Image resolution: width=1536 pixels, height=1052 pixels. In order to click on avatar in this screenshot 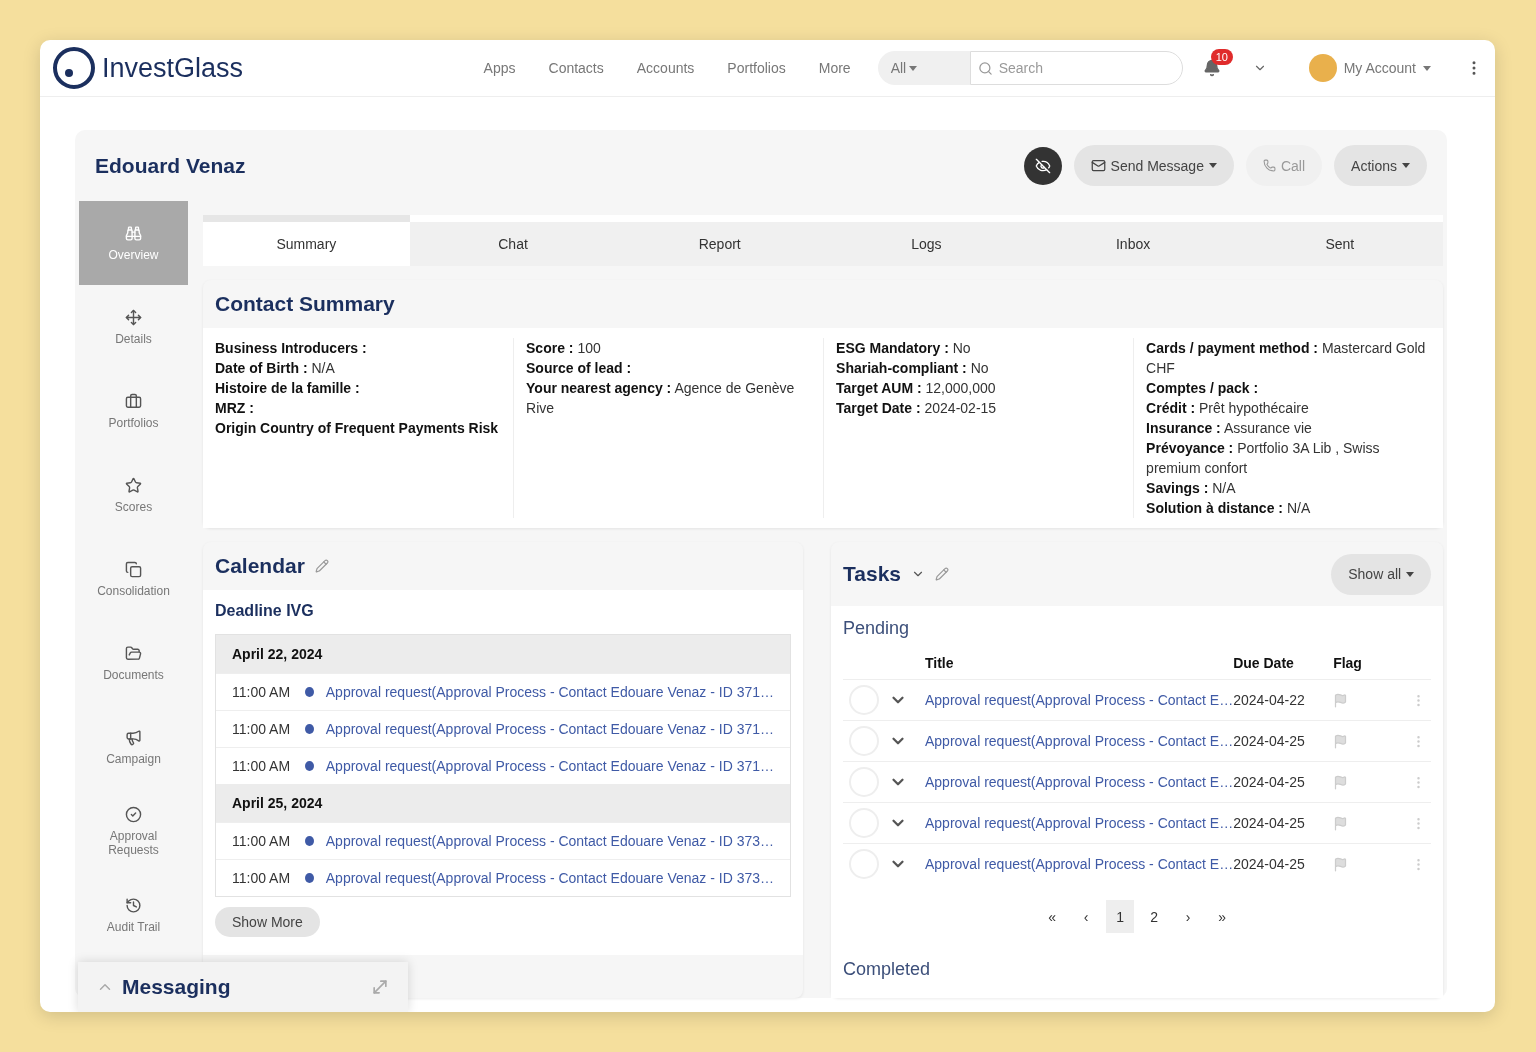, I will do `click(1322, 68)`.